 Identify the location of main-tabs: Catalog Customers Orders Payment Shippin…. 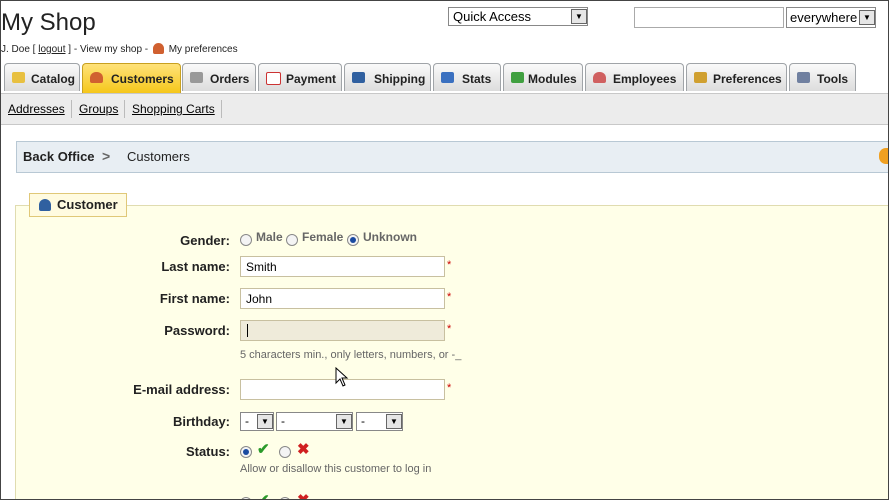
(444, 77).